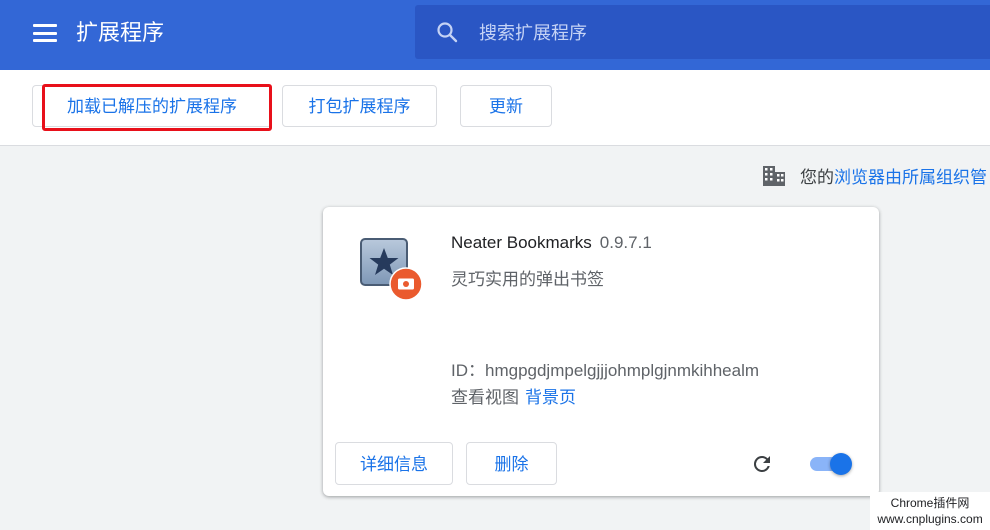 The width and height of the screenshot is (990, 530). I want to click on search-box, so click(702, 32).